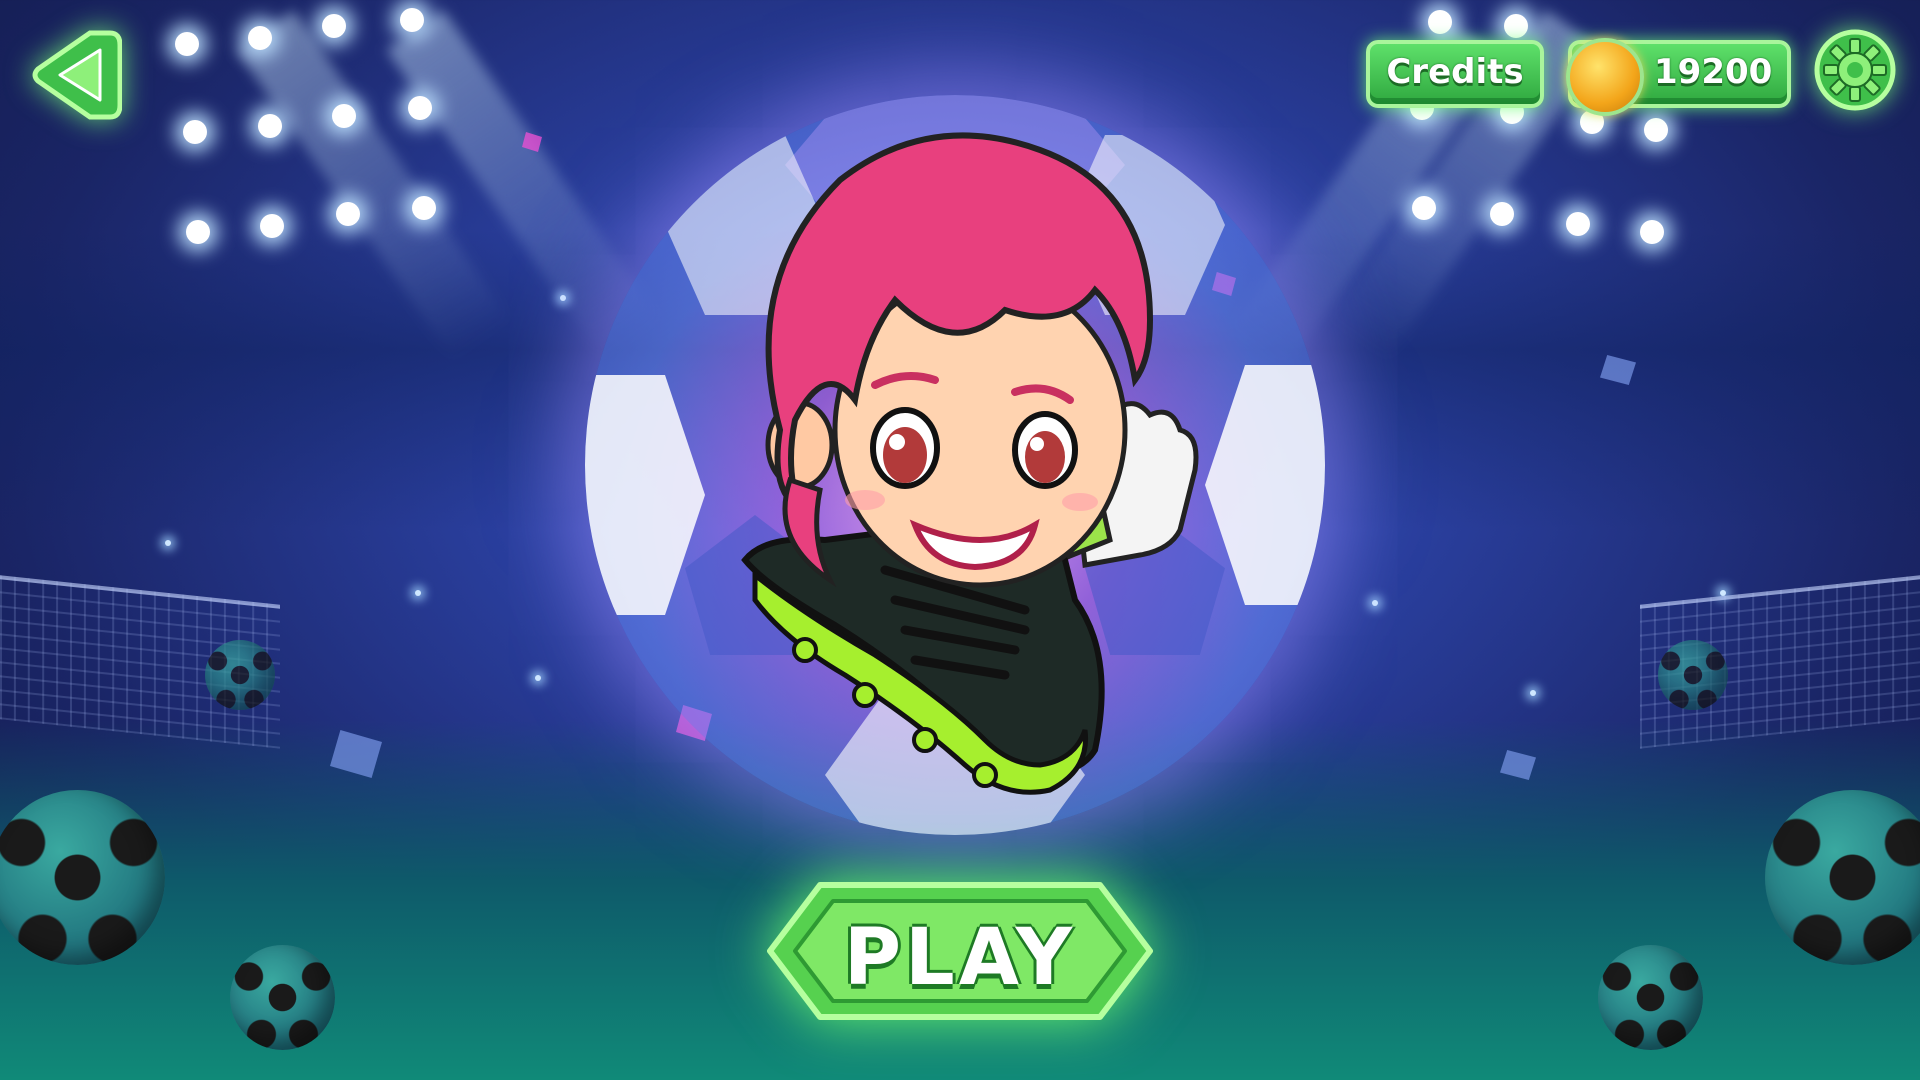  I want to click on back-arrow-icon, so click(77, 75).